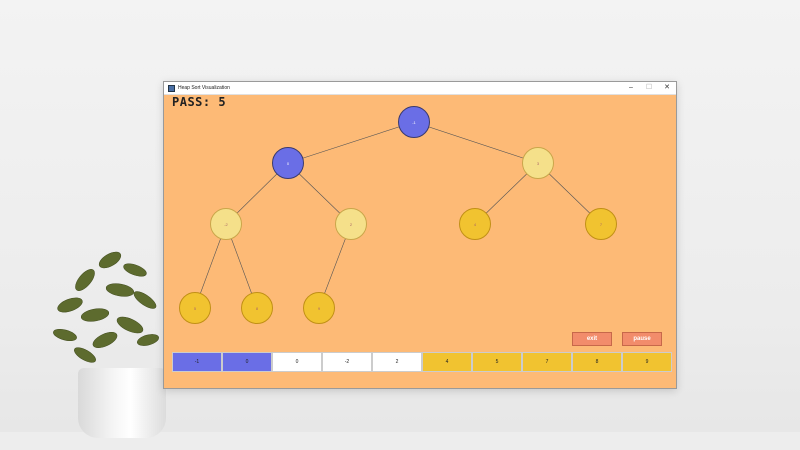 The width and height of the screenshot is (800, 450). What do you see at coordinates (257, 308) in the screenshot?
I see `tree-node-8: 8` at bounding box center [257, 308].